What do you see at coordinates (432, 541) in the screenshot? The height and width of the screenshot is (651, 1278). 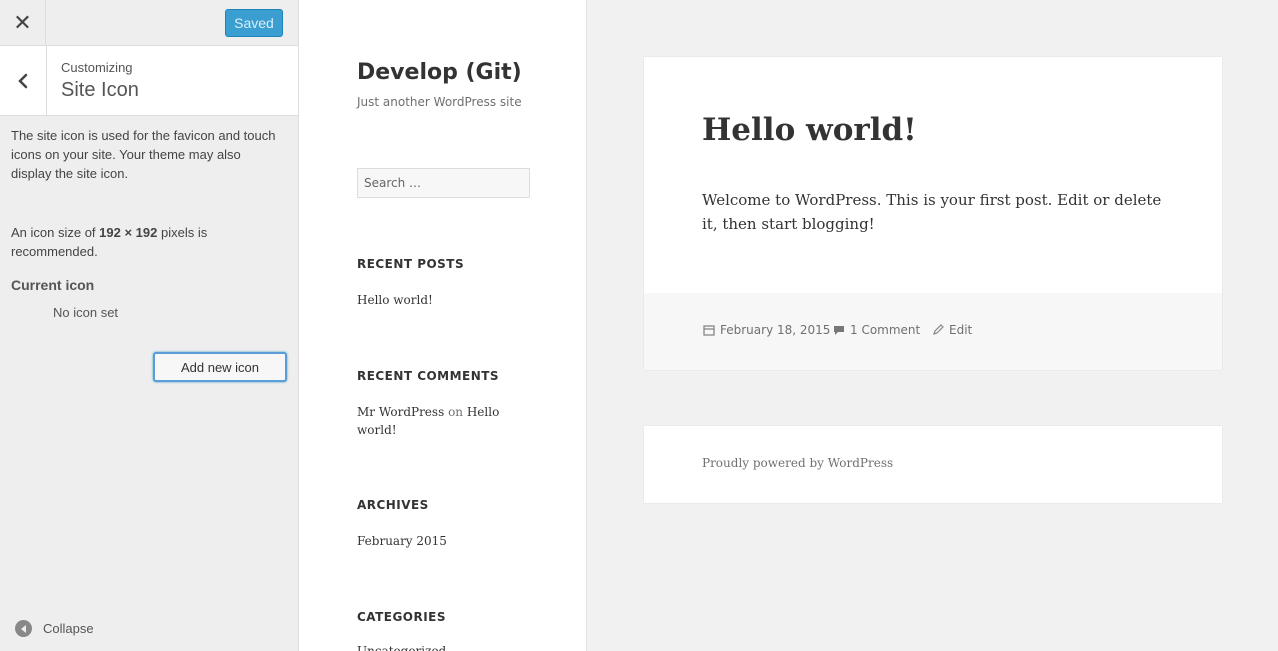 I see `archive-link: February 2015` at bounding box center [432, 541].